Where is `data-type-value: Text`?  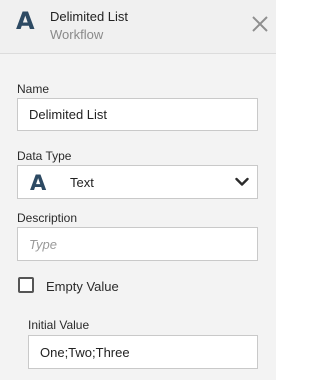
data-type-value: Text is located at coordinates (82, 182).